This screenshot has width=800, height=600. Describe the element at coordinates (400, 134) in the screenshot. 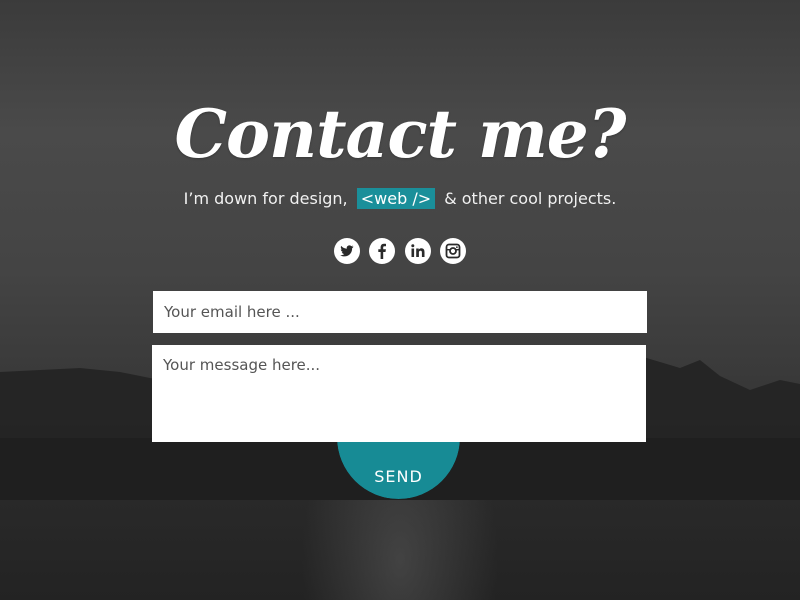

I see `page-title: Contact me?` at that location.